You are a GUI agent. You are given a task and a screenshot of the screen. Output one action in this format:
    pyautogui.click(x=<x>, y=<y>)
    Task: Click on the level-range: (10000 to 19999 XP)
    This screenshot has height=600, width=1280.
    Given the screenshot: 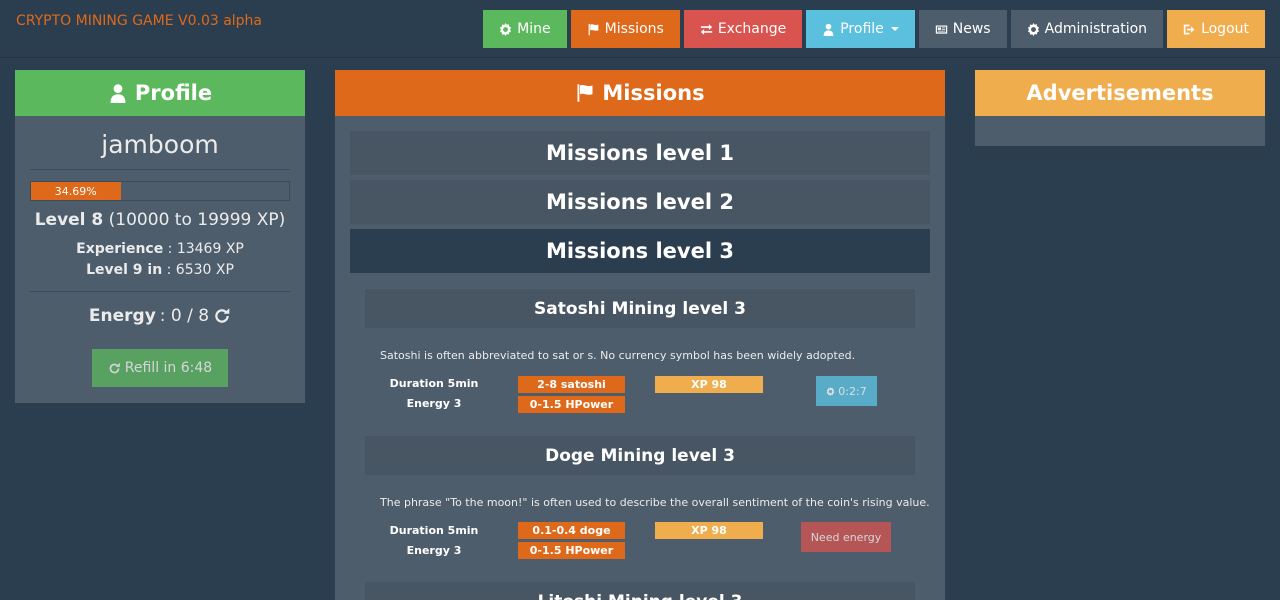 What is the action you would take?
    pyautogui.click(x=197, y=220)
    